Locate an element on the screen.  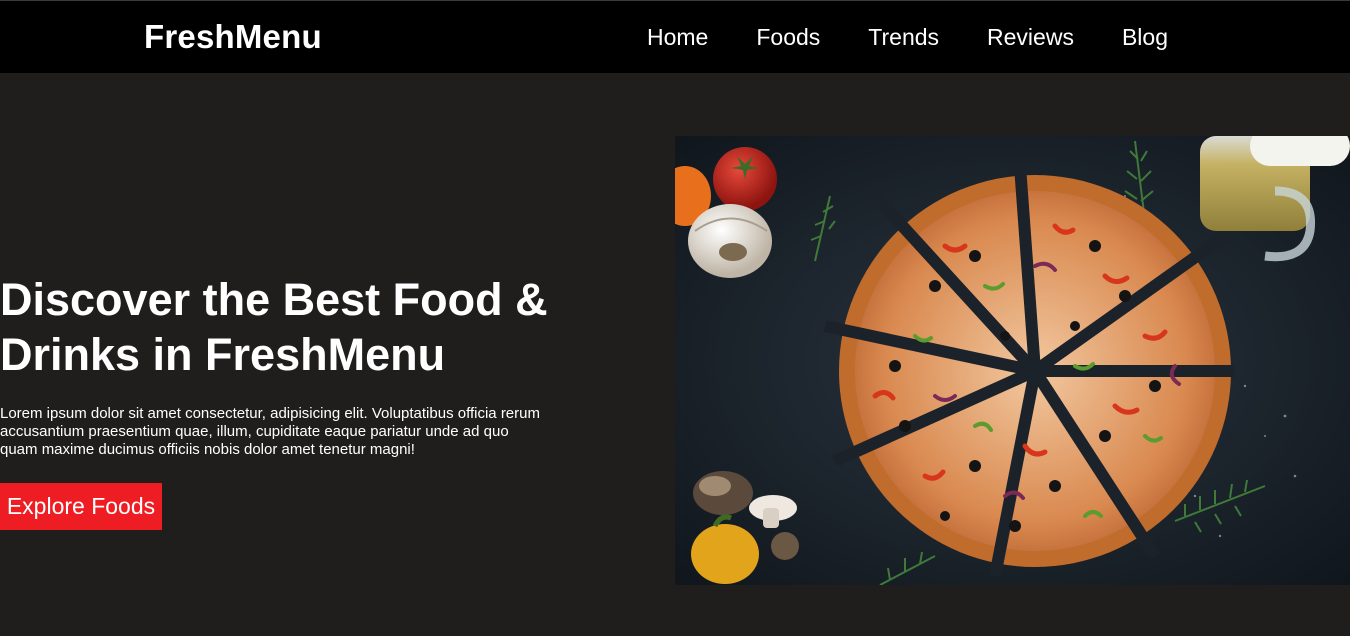
navbar: FreshMenu Home Foods Trends Reviews Blog is located at coordinates (675, 36).